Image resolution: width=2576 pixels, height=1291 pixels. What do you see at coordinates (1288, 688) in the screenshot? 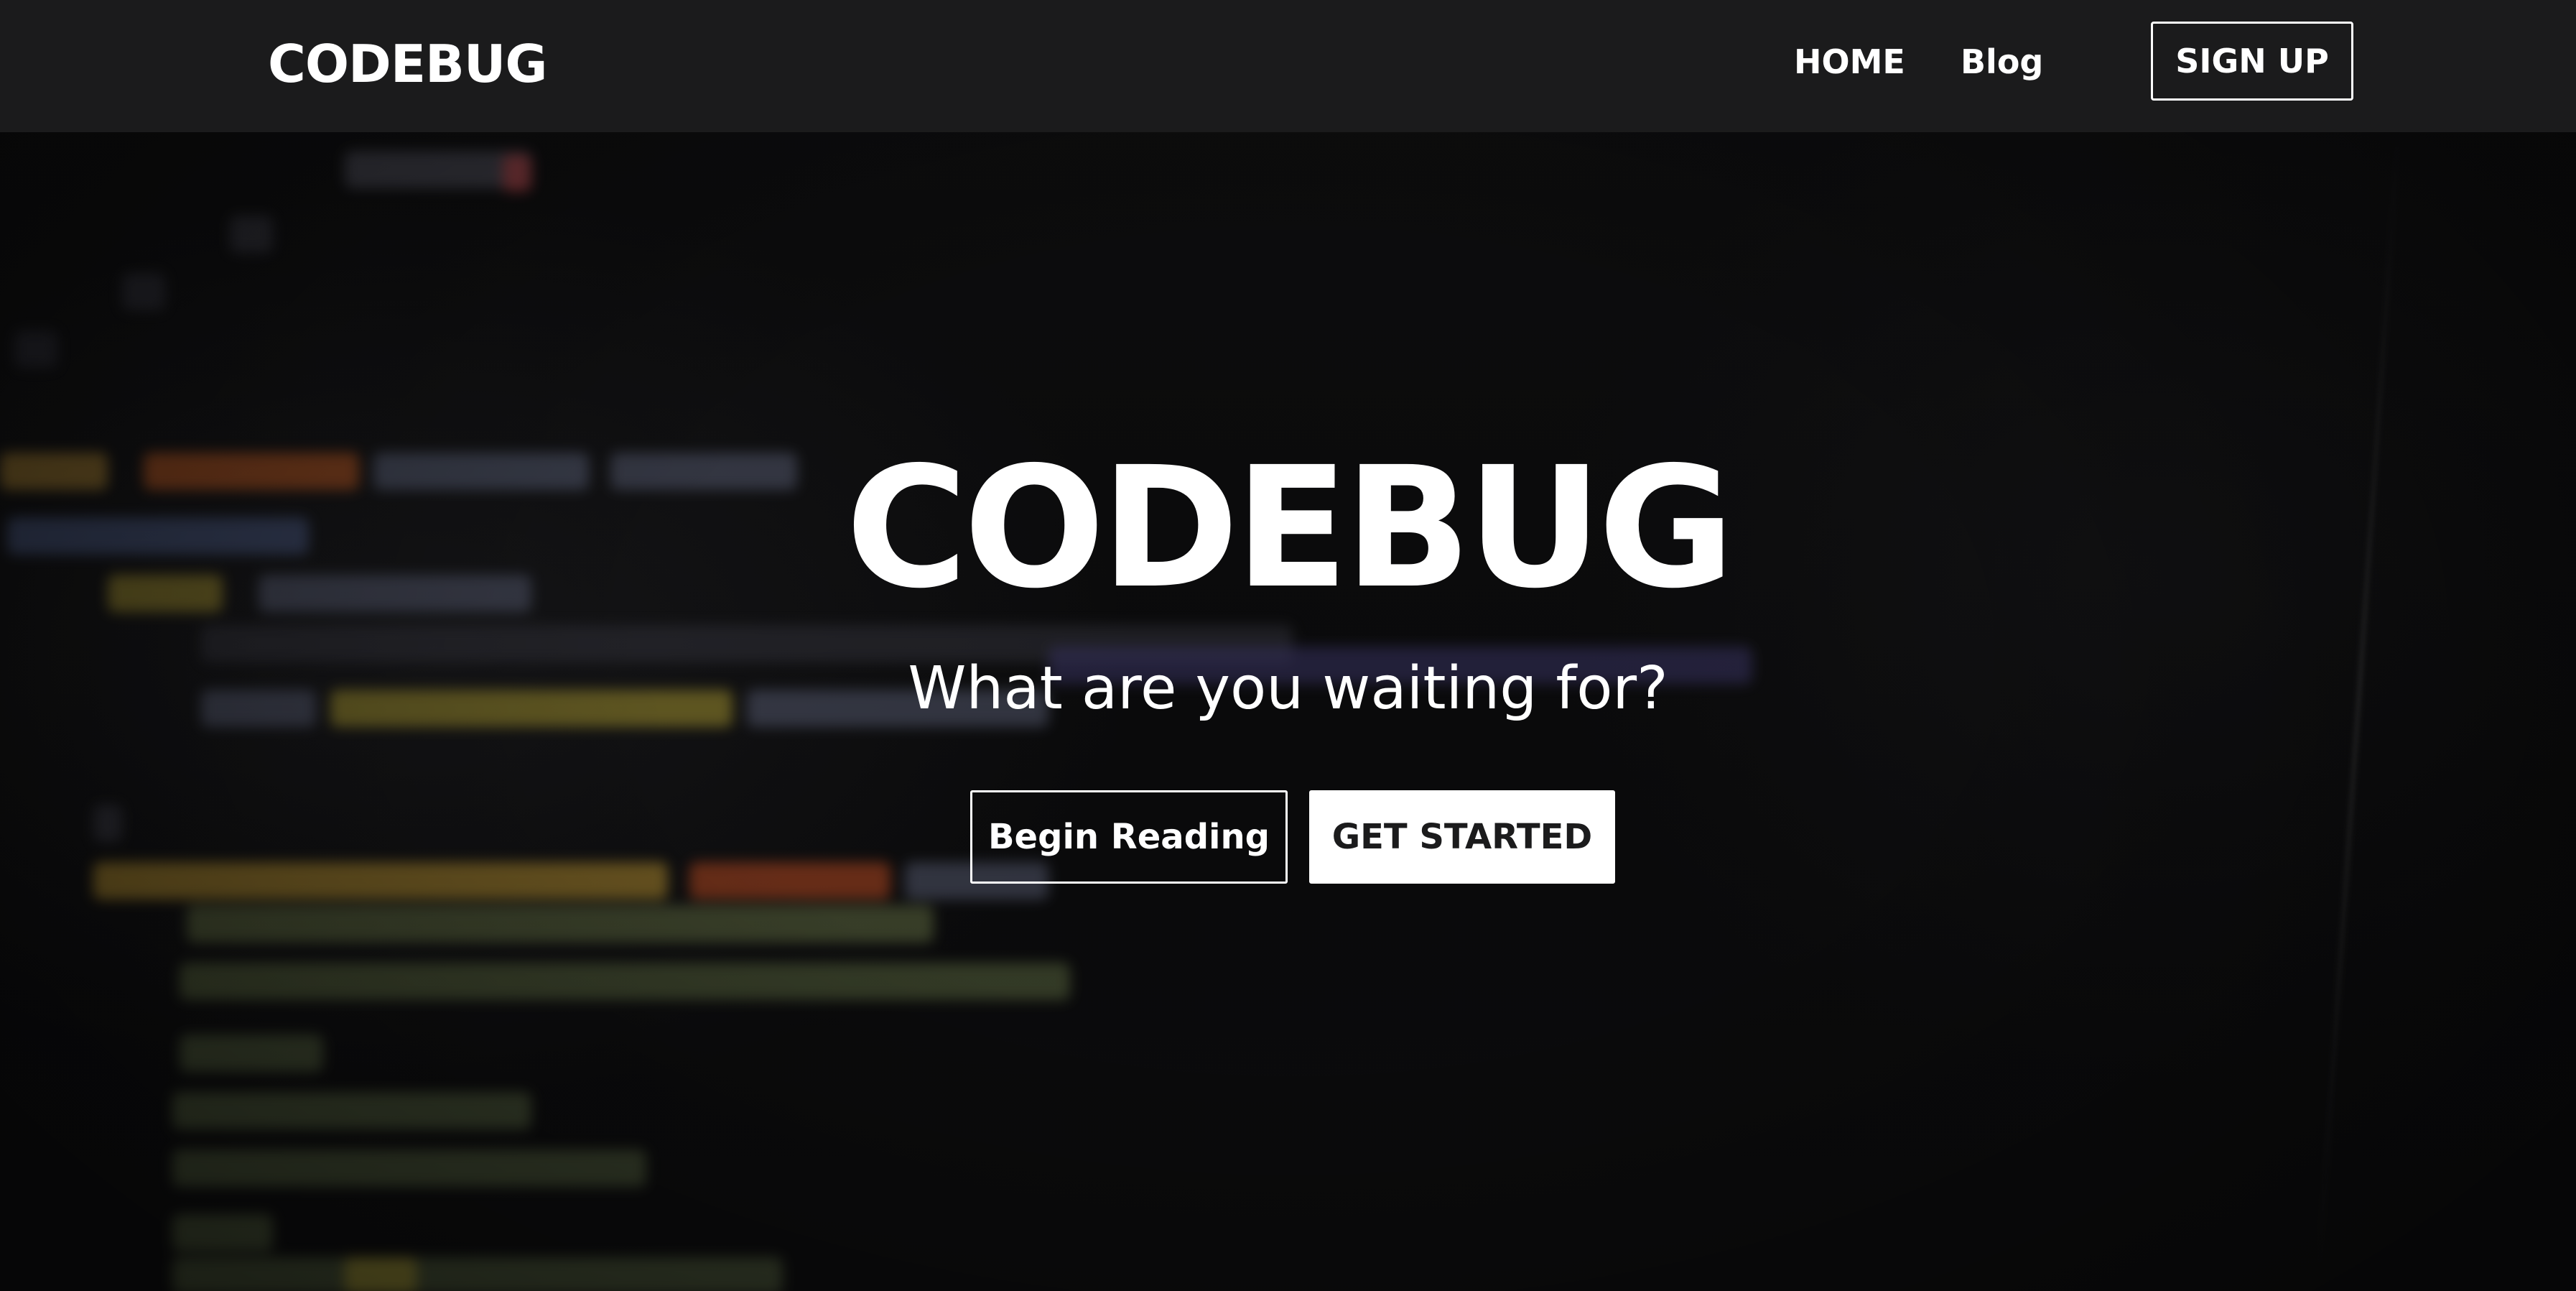
I see `hero-subtitle: What are you waiting for?` at bounding box center [1288, 688].